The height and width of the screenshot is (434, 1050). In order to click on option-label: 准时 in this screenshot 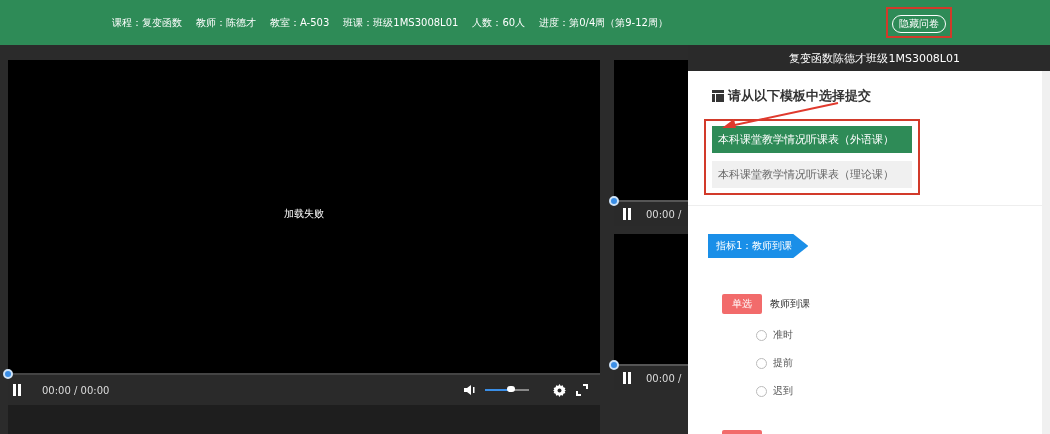, I will do `click(783, 335)`.